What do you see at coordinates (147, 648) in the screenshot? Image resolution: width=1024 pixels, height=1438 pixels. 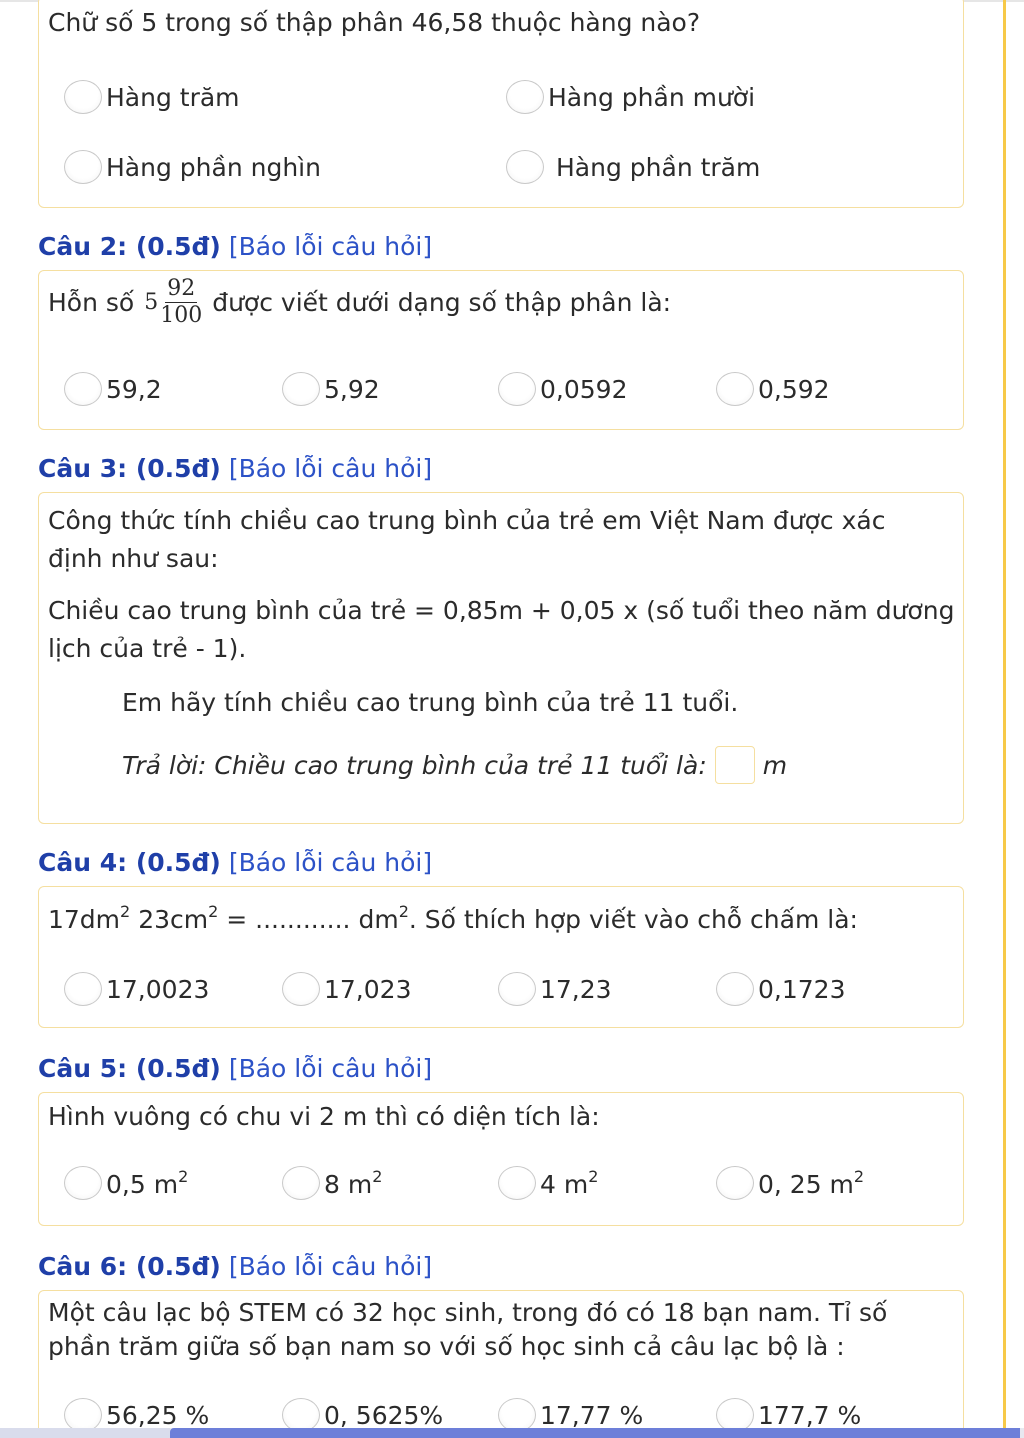 I see `question-3-line-4: lịch của trẻ - 1).` at bounding box center [147, 648].